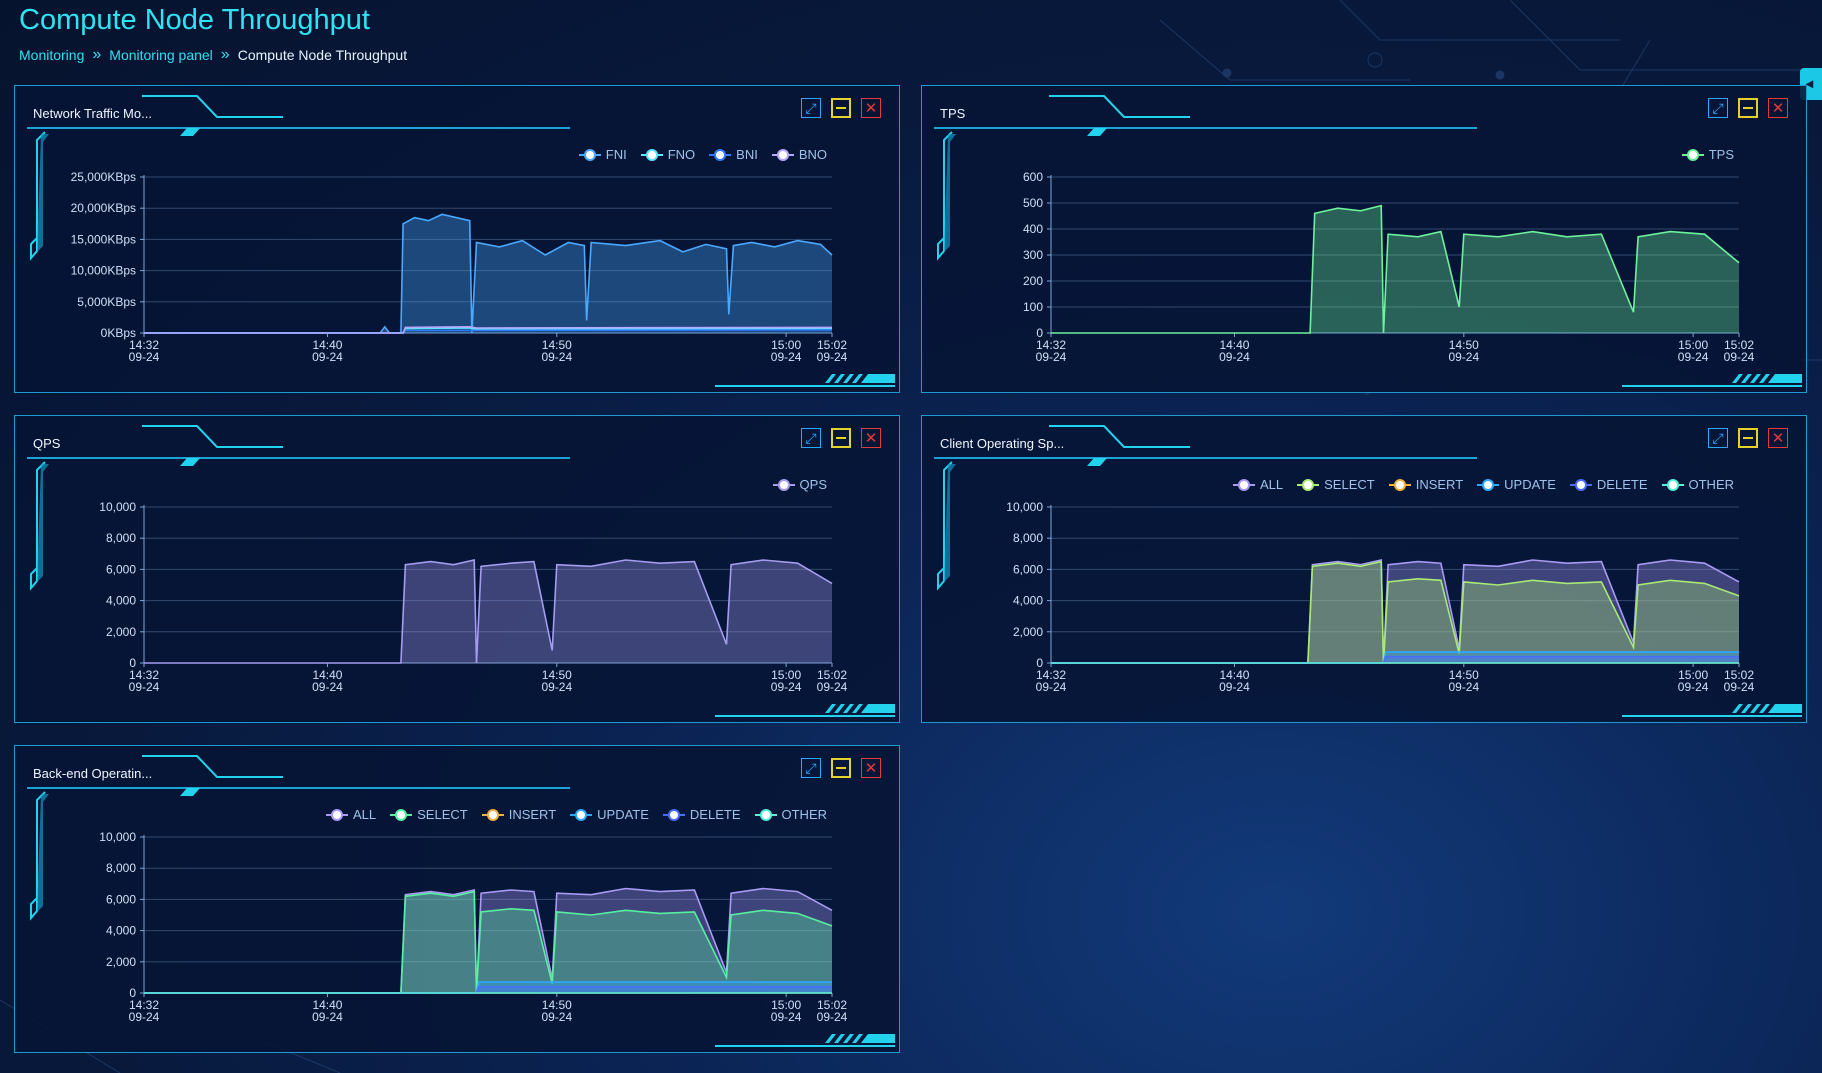 The height and width of the screenshot is (1073, 1822). Describe the element at coordinates (161, 55) in the screenshot. I see `breadcrumb-link-monitoring-panel: Monitoring panel` at that location.